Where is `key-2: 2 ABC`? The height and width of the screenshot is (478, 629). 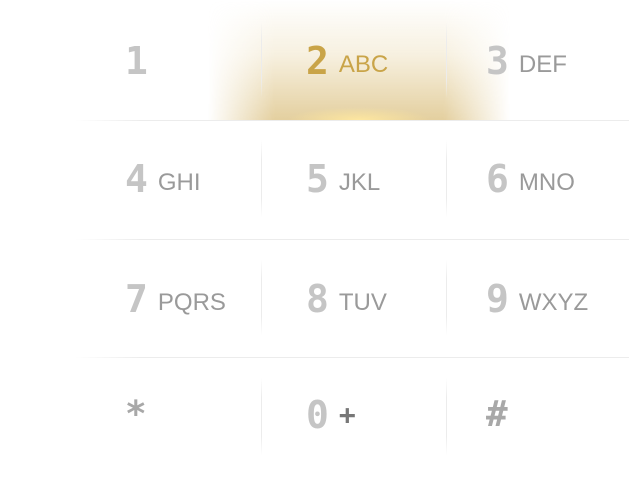
key-2: 2 ABC is located at coordinates (376, 61).